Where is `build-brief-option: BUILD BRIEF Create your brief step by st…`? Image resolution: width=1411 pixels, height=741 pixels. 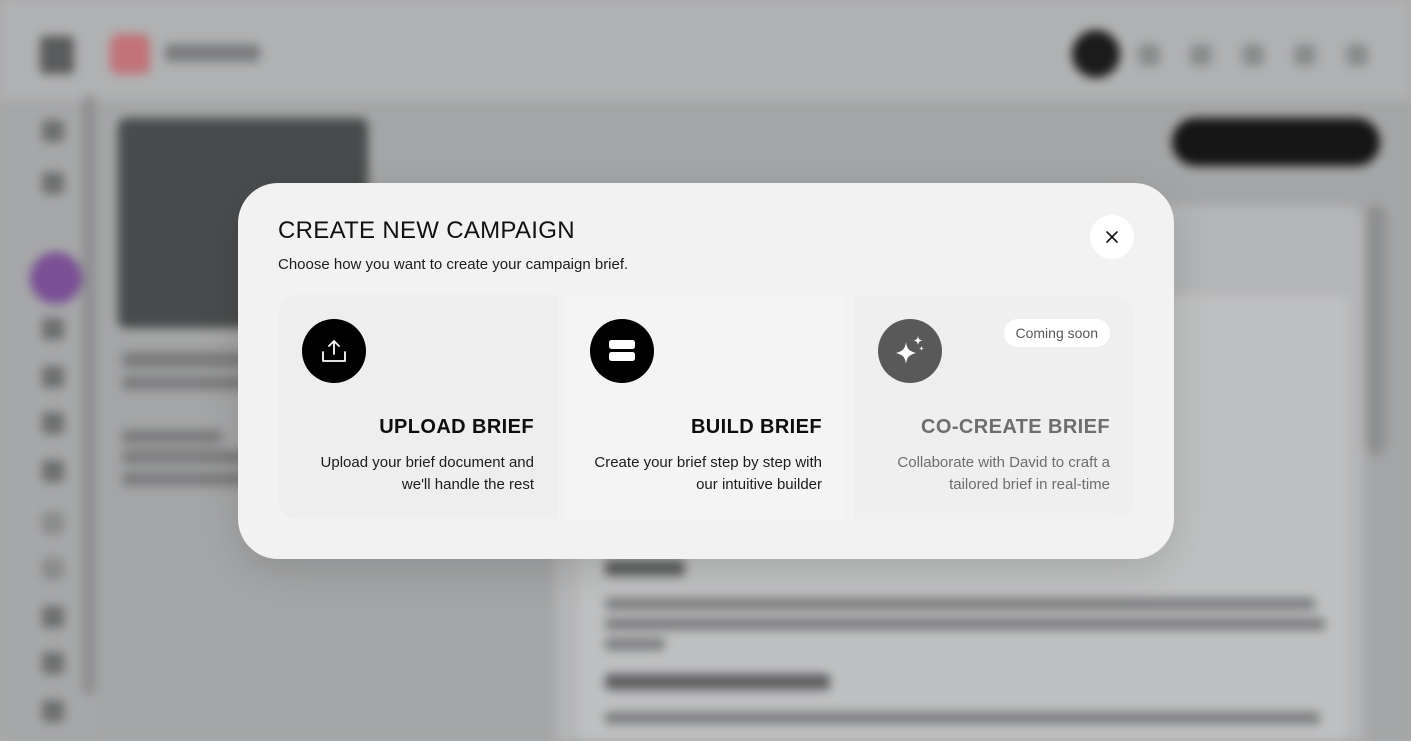
build-brief-option: BUILD BRIEF Create your brief step by st… is located at coordinates (706, 407).